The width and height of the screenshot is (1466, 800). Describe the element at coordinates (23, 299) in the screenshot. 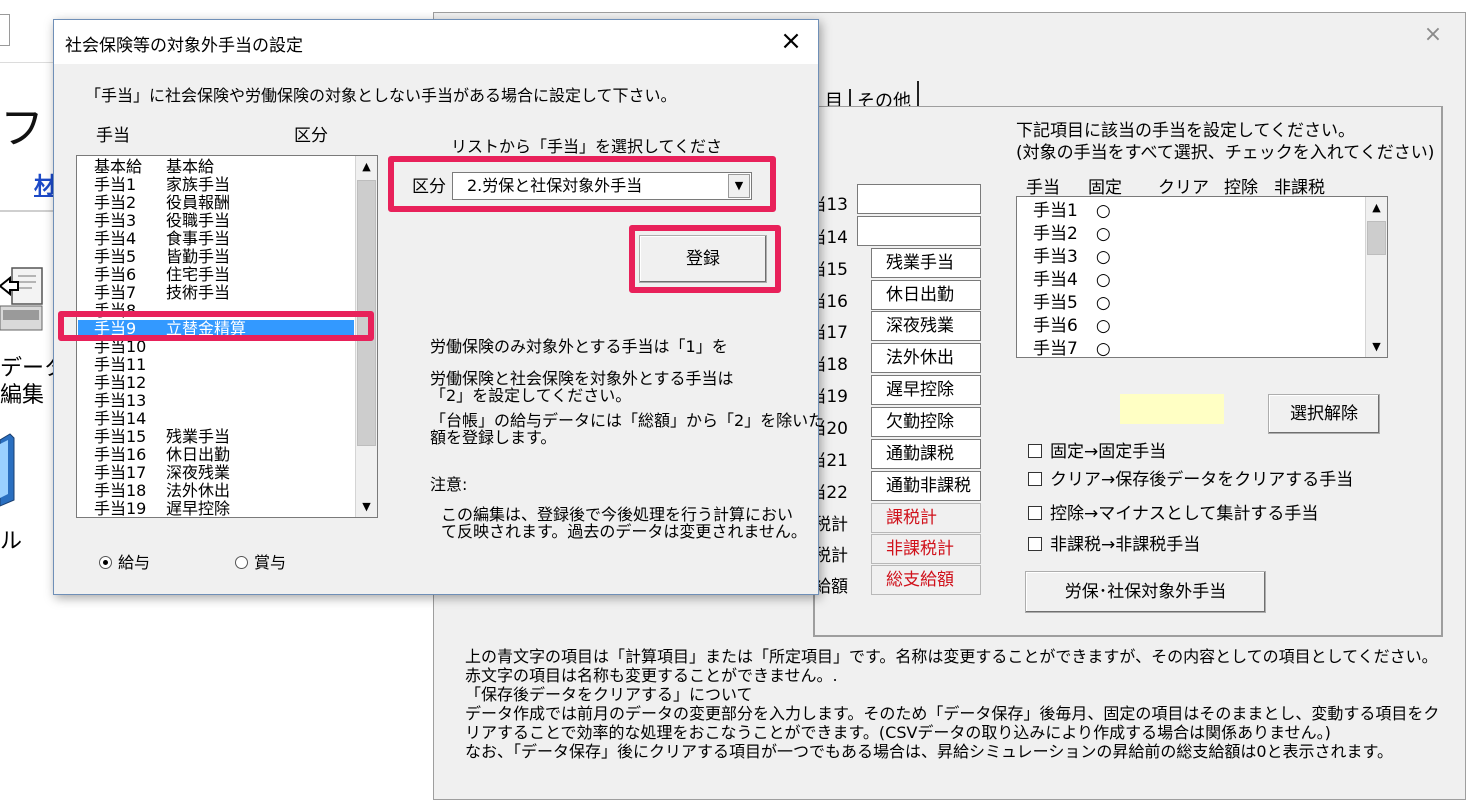

I see `data-edit-icon` at that location.